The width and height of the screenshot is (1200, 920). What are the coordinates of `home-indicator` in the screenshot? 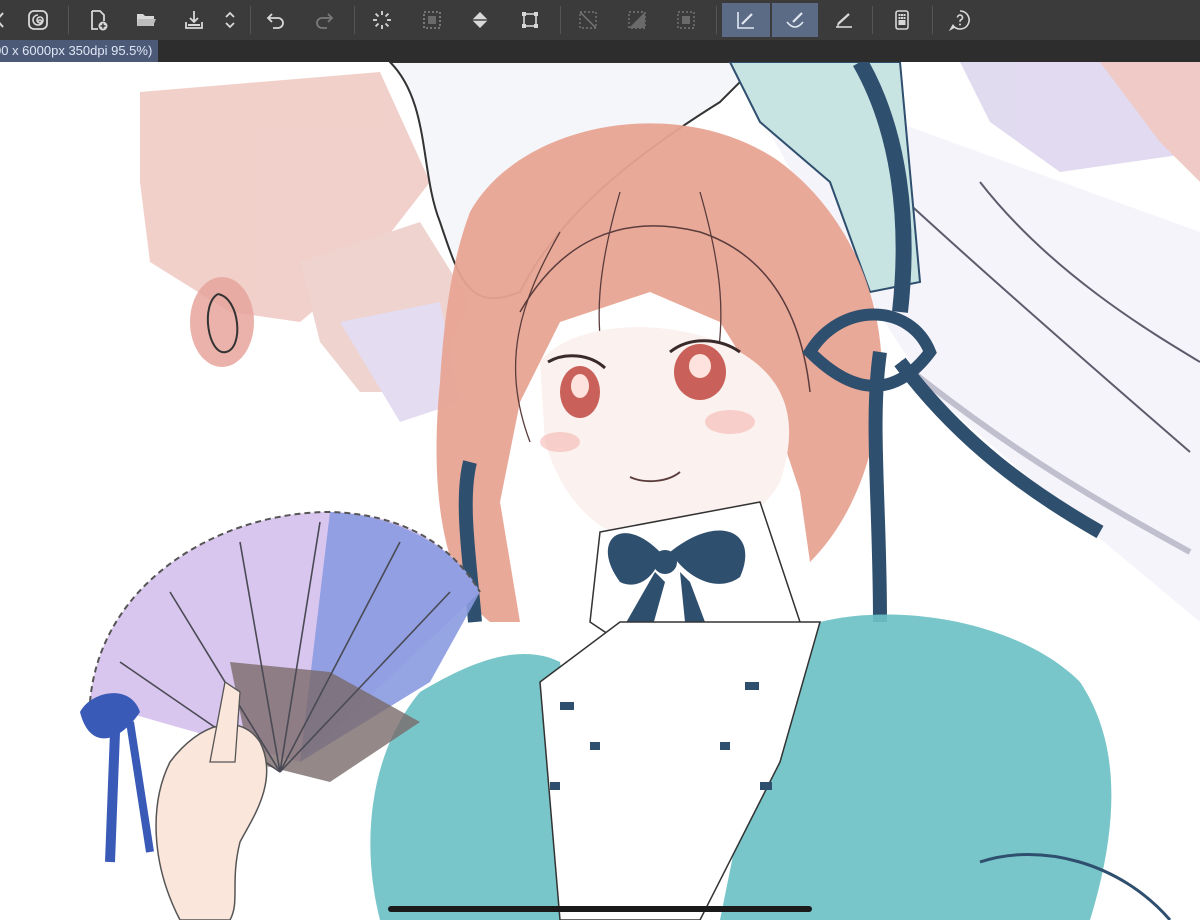 It's located at (600, 909).